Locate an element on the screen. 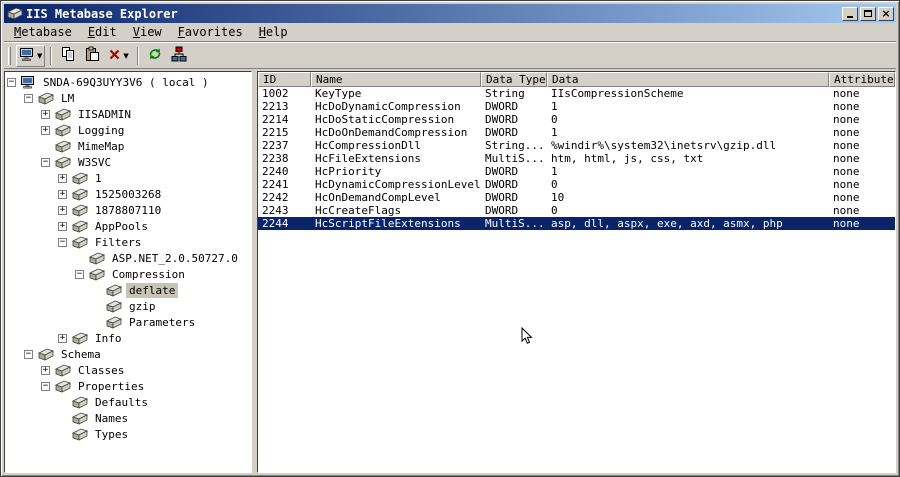 The height and width of the screenshot is (477, 900). tree-item-label: 1878807110 is located at coordinates (128, 210).